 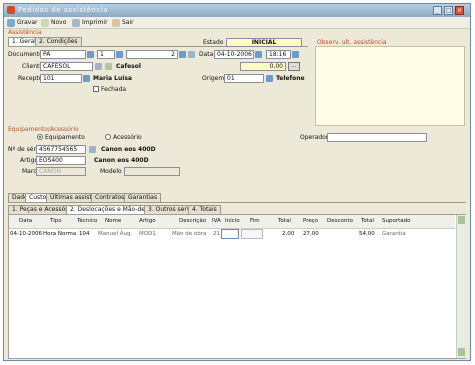 What do you see at coordinates (90, 54) in the screenshot?
I see `documento-series-dropdown-icon` at bounding box center [90, 54].